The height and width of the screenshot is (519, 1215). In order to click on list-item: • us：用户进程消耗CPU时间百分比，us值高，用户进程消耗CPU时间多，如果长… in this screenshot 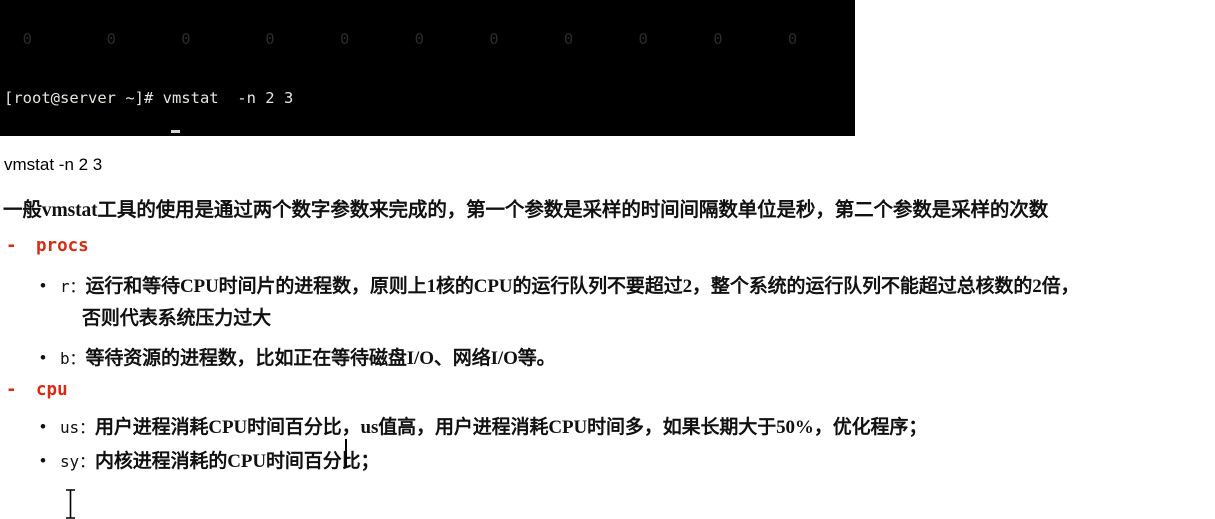, I will do `click(483, 425)`.